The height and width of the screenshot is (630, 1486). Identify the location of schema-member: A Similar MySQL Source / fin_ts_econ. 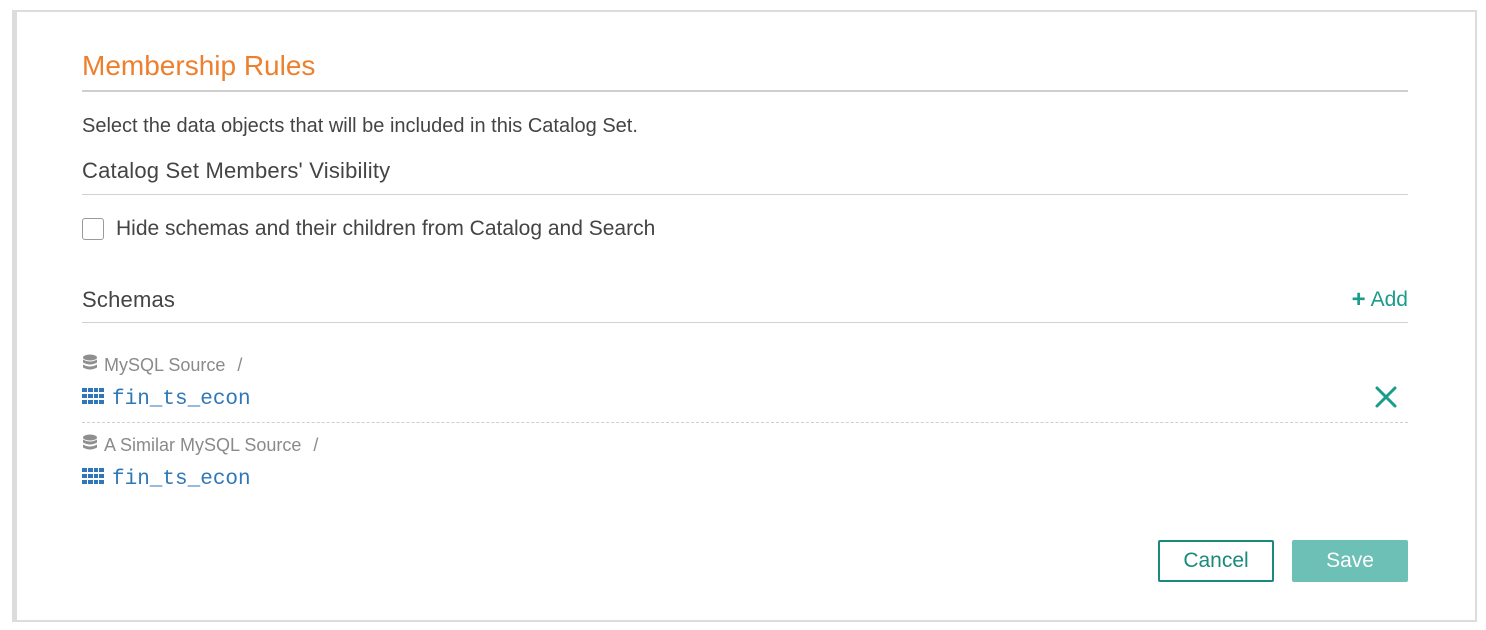
(745, 462).